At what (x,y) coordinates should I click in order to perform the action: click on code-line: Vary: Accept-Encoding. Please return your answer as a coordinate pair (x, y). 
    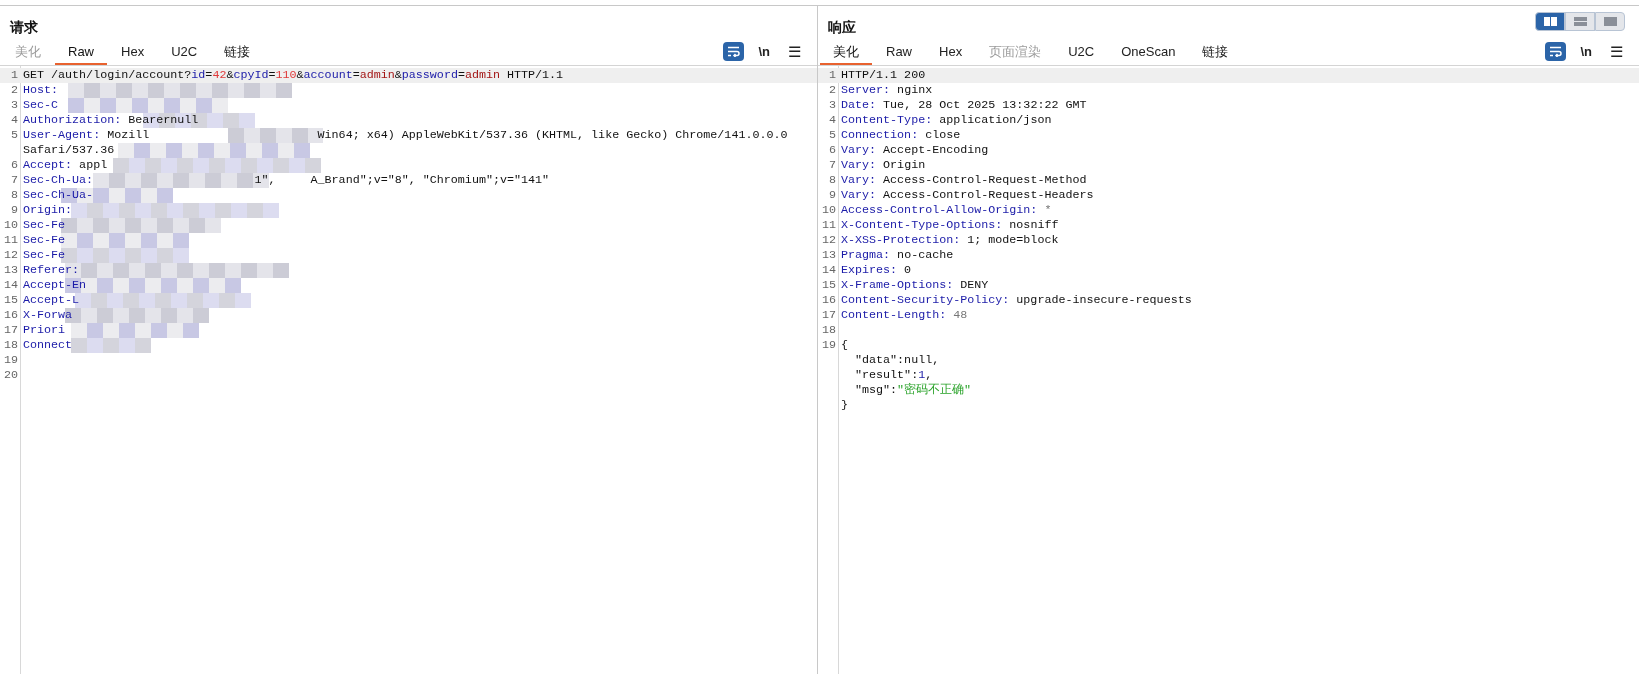
    Looking at the image, I should click on (914, 150).